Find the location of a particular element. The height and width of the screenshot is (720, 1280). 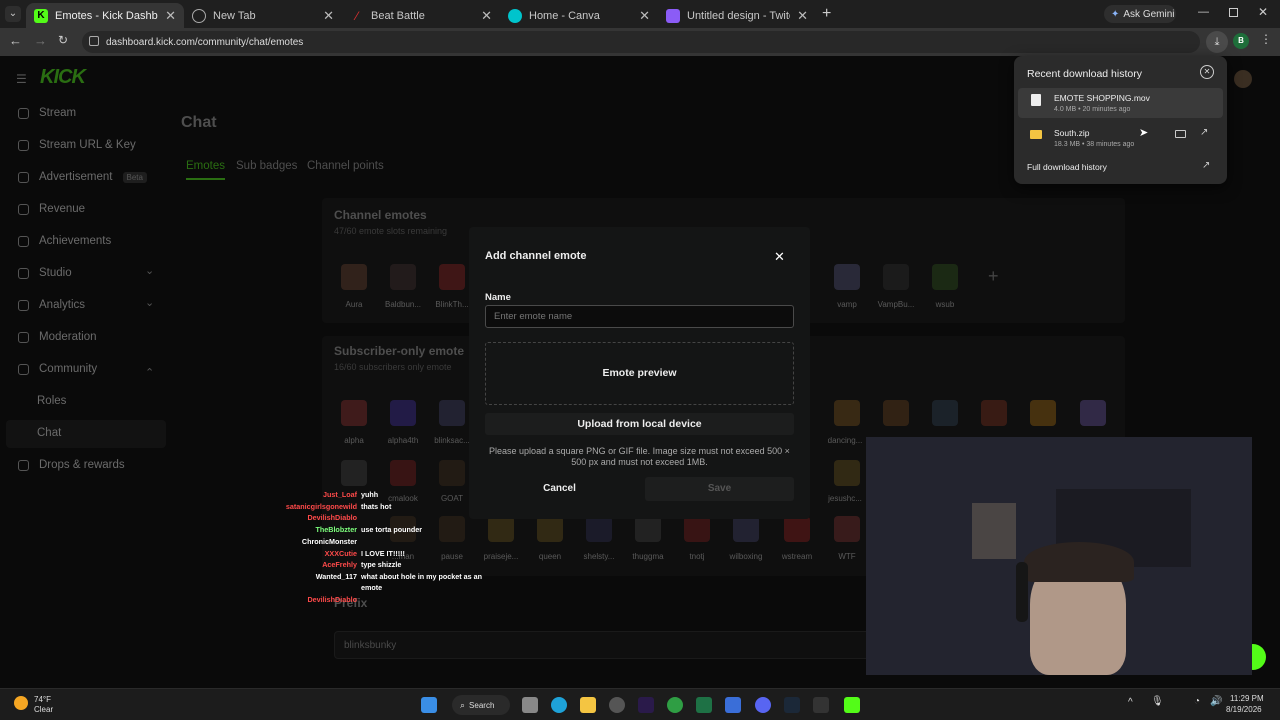

clock-time: 11:29 PM is located at coordinates (1247, 698).